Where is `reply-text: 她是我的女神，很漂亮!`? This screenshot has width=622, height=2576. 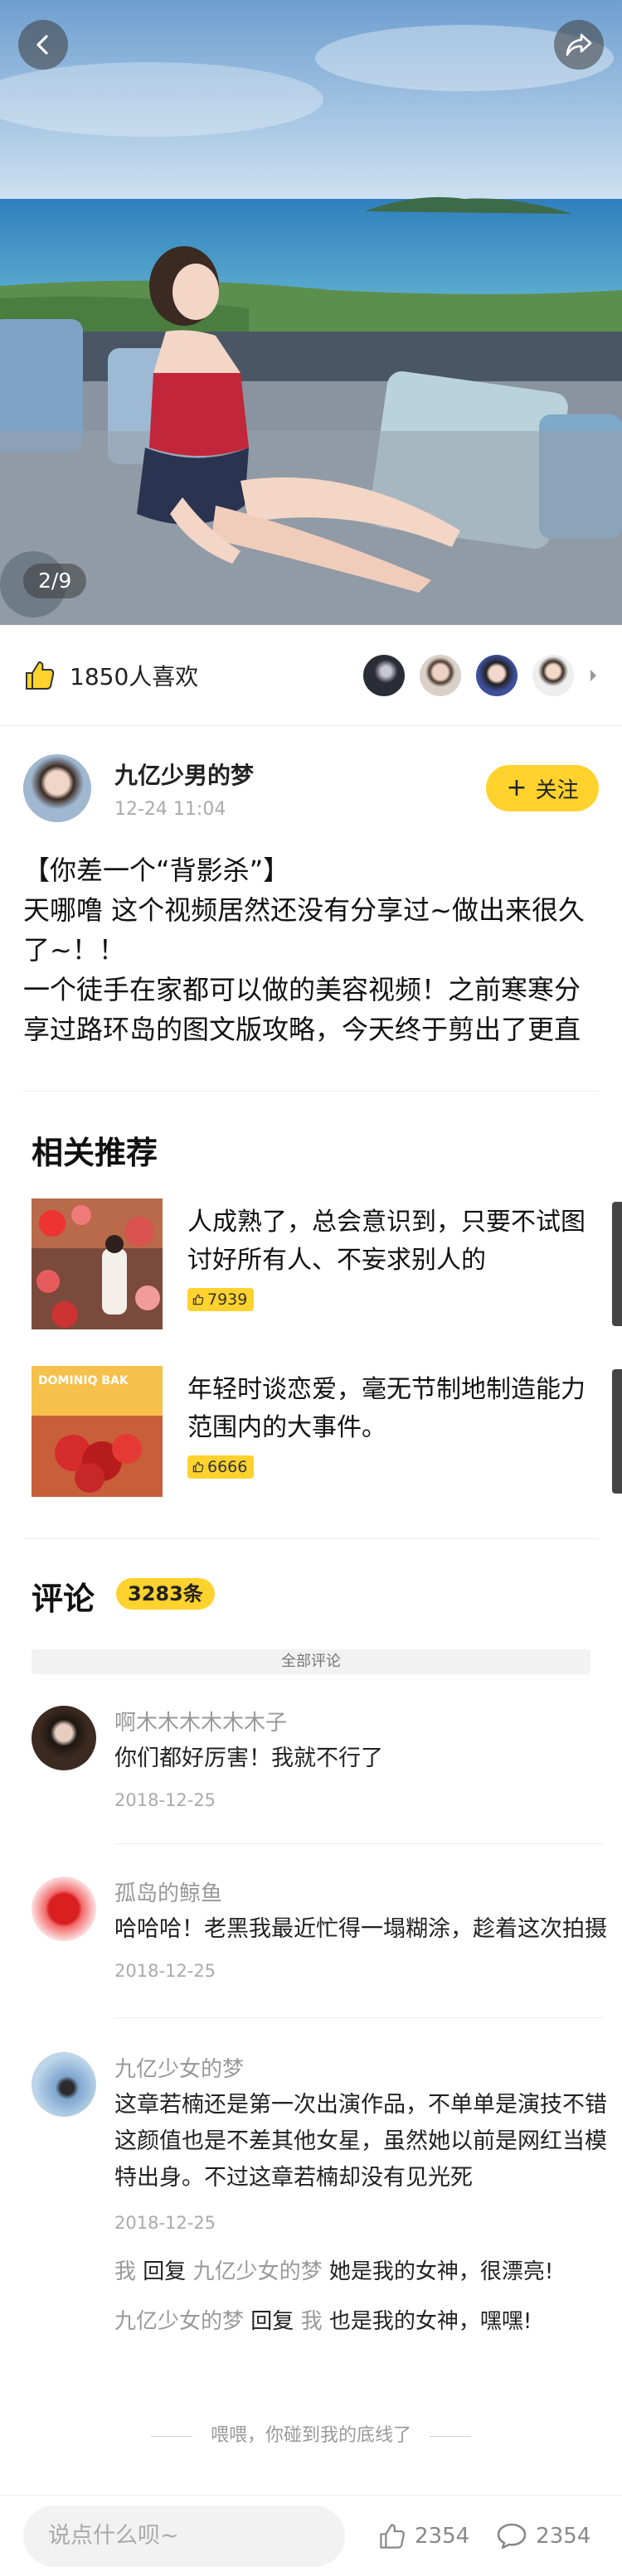
reply-text: 她是我的女神，很漂亮! is located at coordinates (441, 2271).